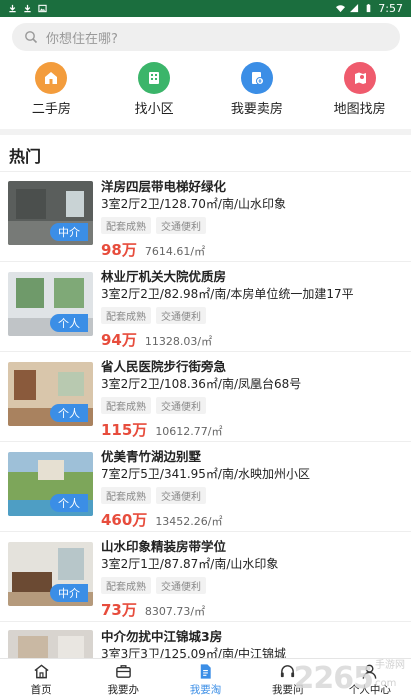  Describe the element at coordinates (386, 683) in the screenshot. I see `watermark-suffix: com` at that location.